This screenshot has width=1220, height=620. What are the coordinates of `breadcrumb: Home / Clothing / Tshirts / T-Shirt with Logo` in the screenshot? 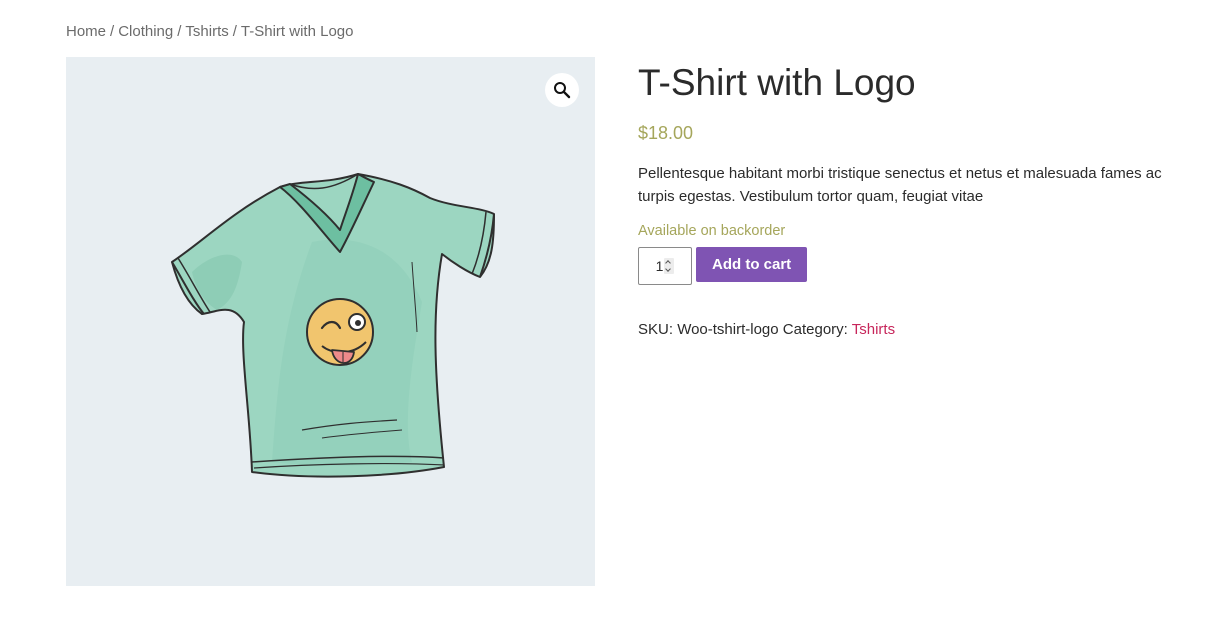 It's located at (209, 31).